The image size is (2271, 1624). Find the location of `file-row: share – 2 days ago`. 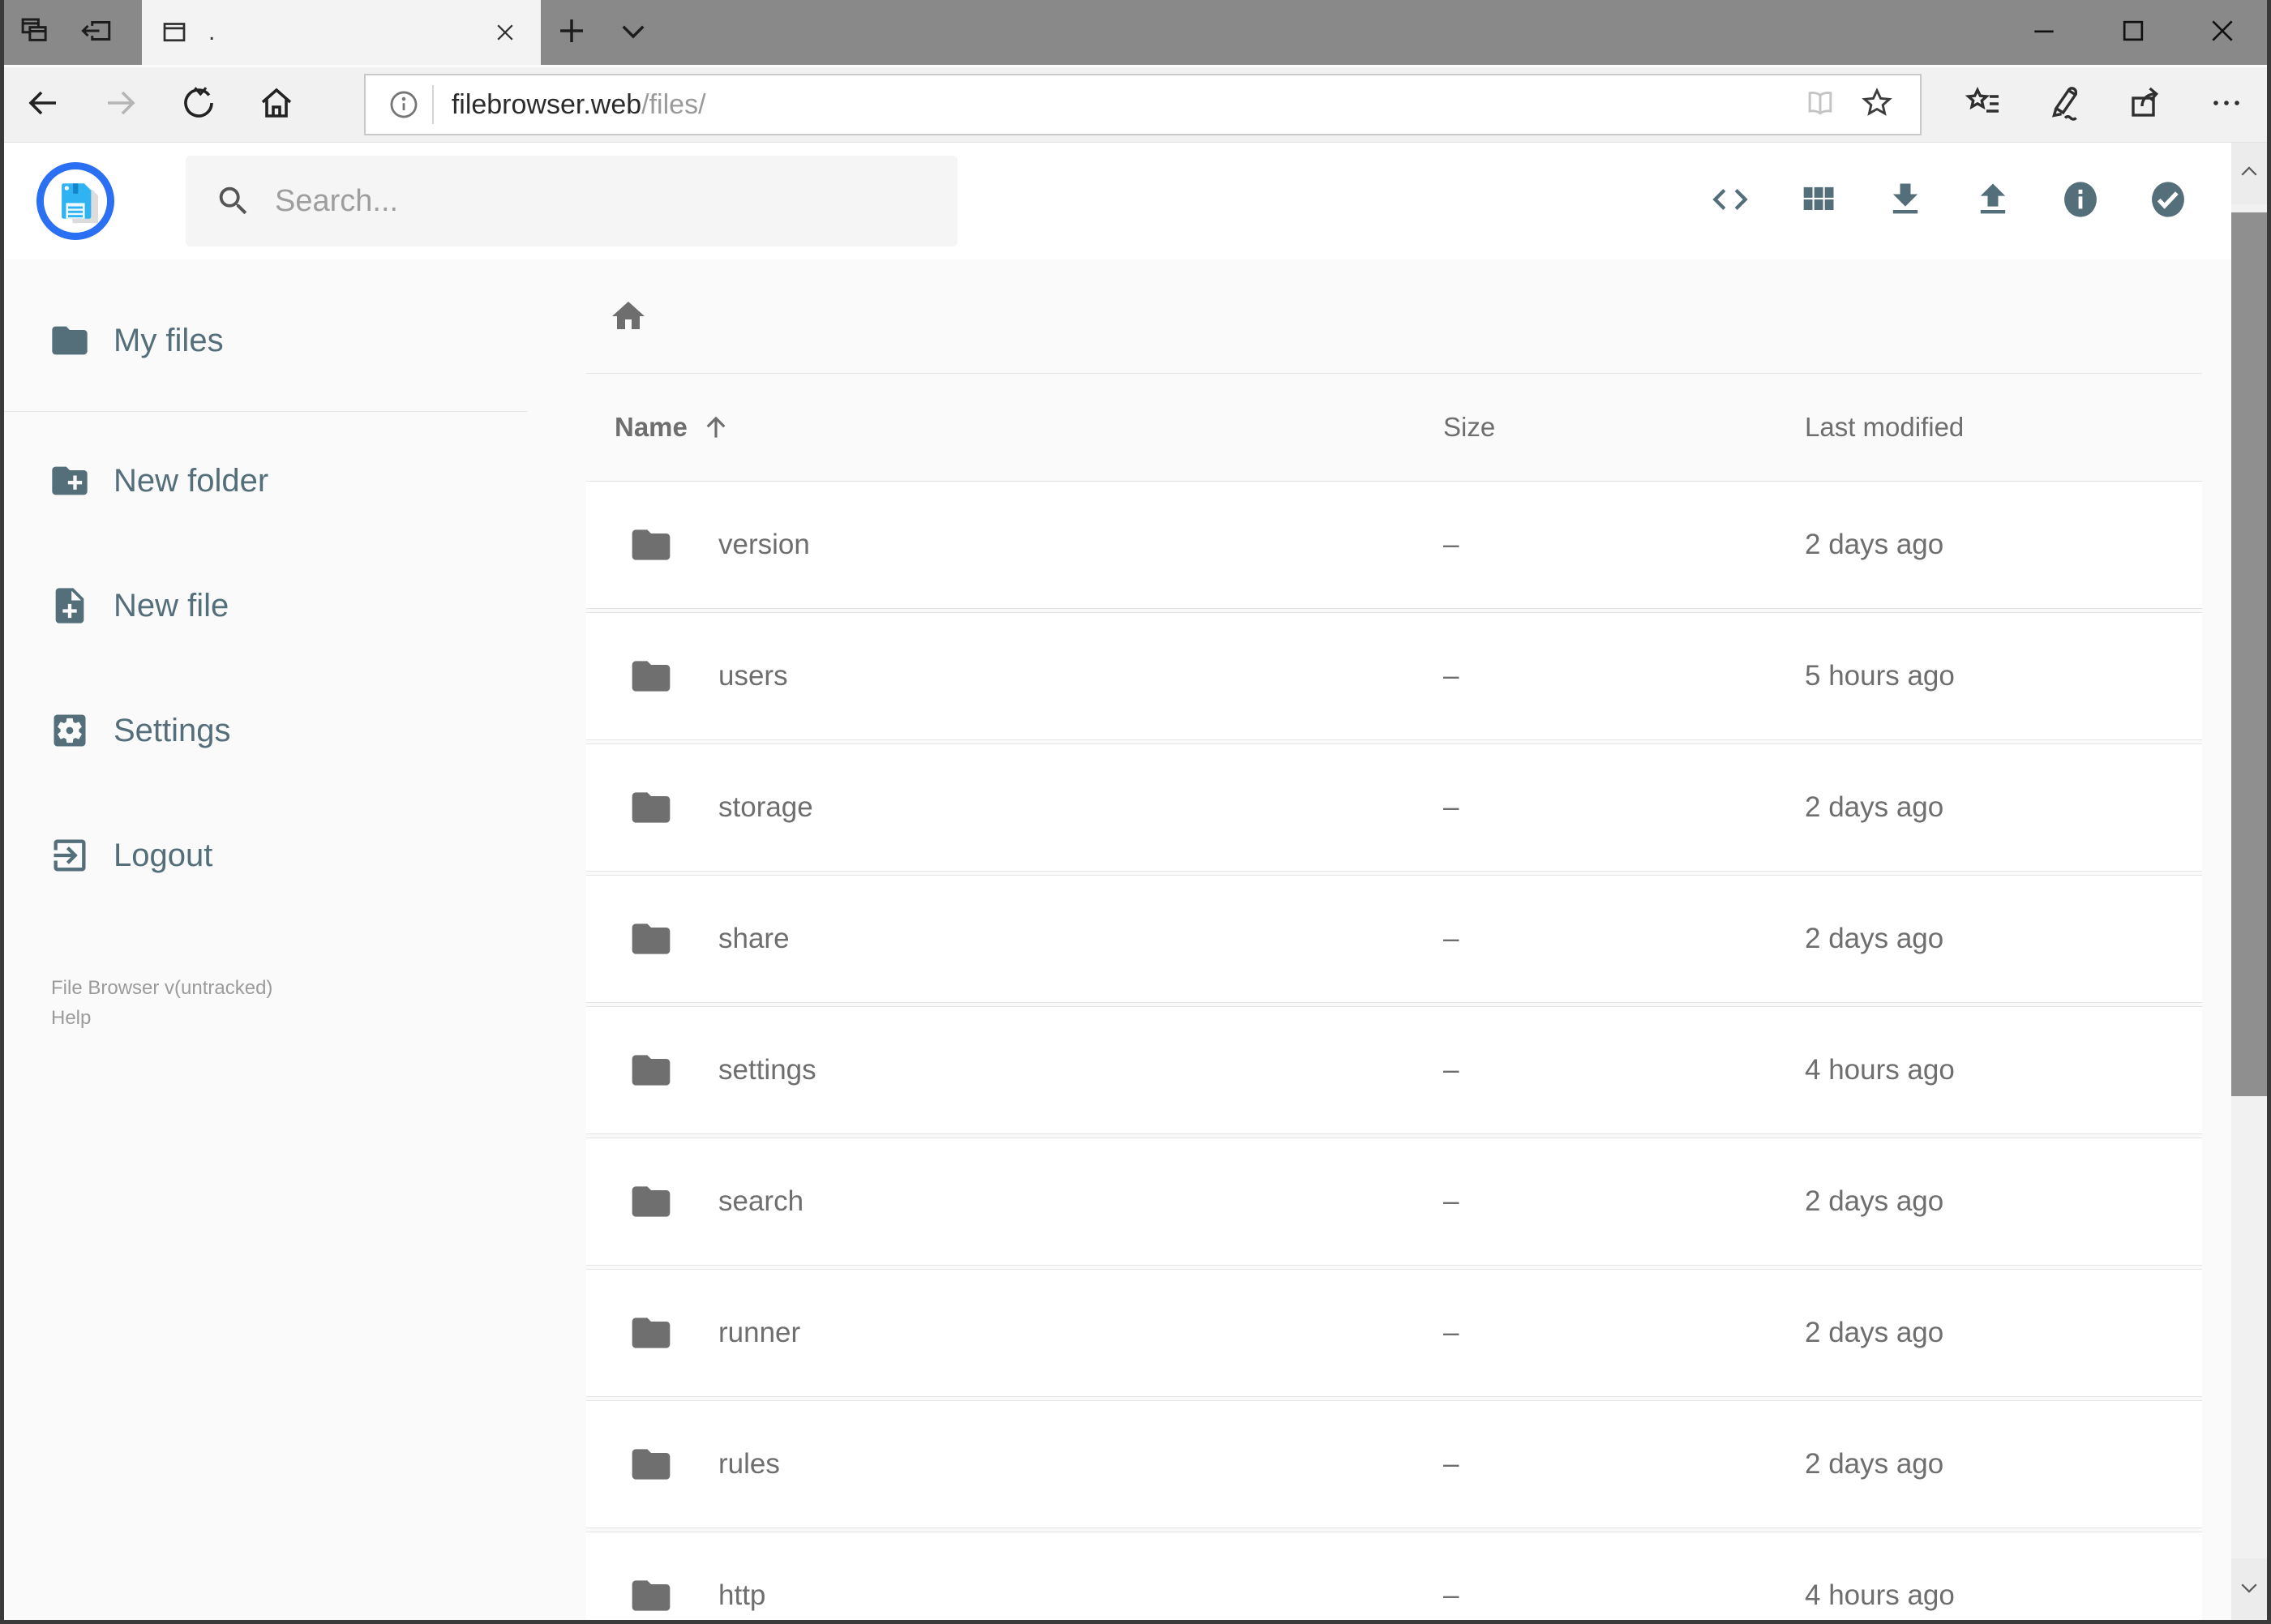

file-row: share – 2 days ago is located at coordinates (1394, 939).